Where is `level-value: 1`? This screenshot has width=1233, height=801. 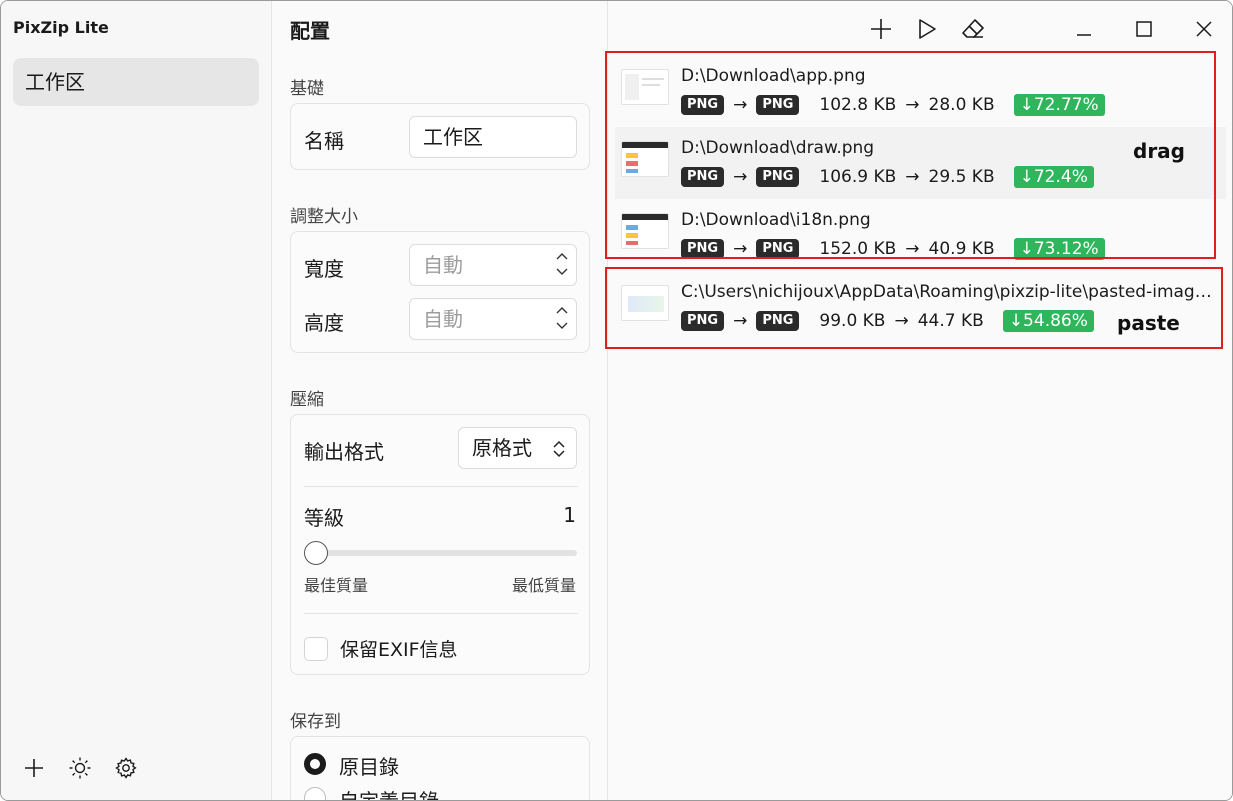
level-value: 1 is located at coordinates (569, 515).